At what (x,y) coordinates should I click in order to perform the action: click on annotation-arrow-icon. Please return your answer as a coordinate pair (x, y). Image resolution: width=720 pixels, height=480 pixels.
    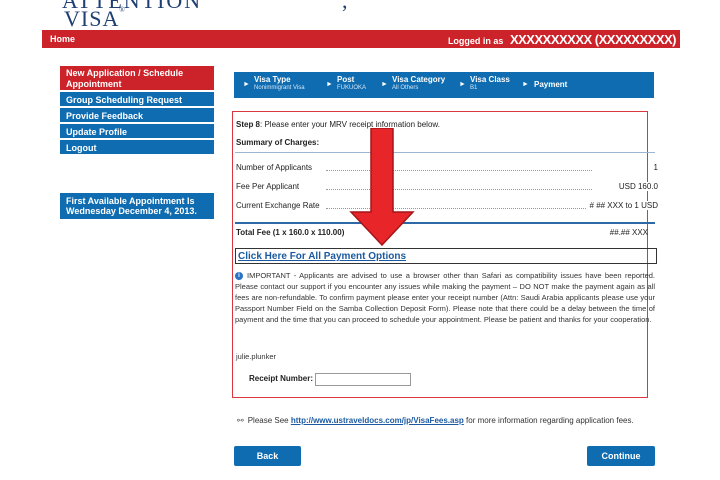
    Looking at the image, I should click on (382, 187).